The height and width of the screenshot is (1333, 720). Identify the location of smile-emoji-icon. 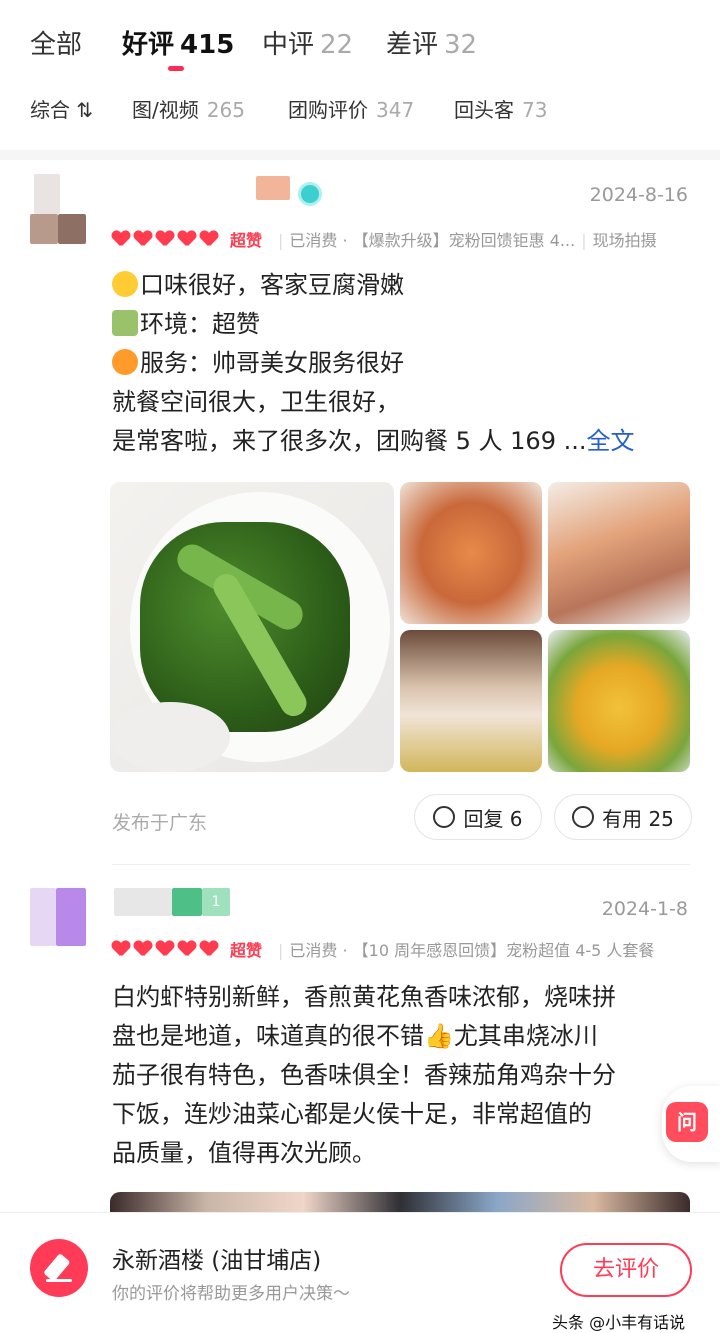
(125, 284).